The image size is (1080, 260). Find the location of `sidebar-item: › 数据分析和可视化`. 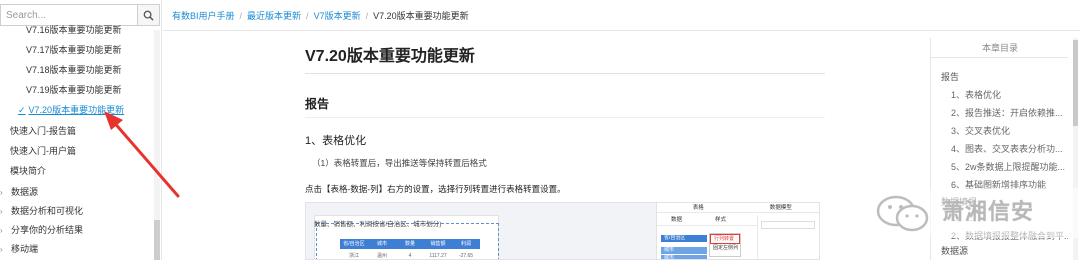

sidebar-item: › 数据分析和可视化 is located at coordinates (41, 211).